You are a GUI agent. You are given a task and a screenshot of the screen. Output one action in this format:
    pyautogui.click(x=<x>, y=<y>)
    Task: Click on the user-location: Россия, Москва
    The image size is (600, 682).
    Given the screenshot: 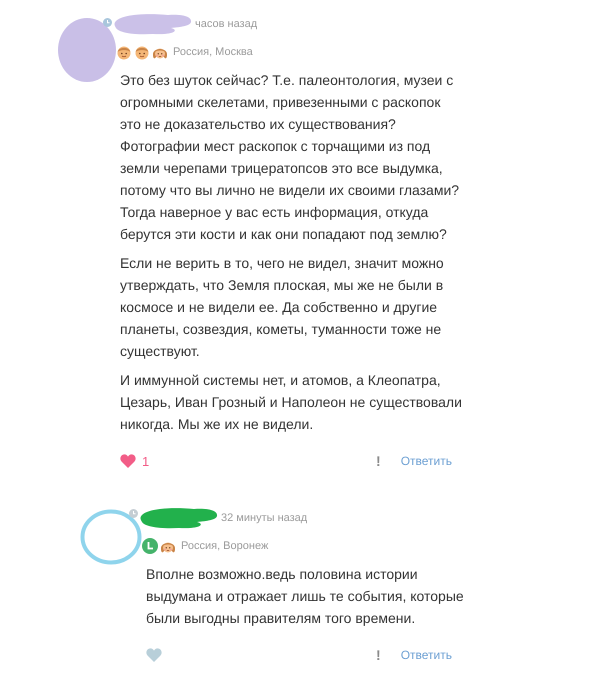 What is the action you would take?
    pyautogui.click(x=213, y=52)
    